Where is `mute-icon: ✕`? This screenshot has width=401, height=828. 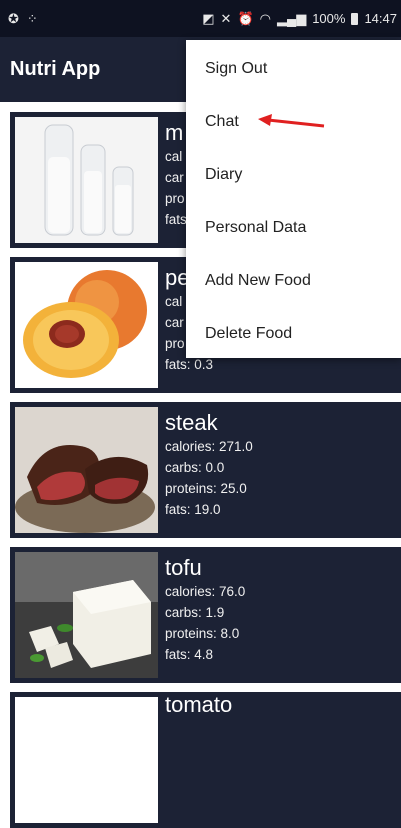 mute-icon: ✕ is located at coordinates (226, 18).